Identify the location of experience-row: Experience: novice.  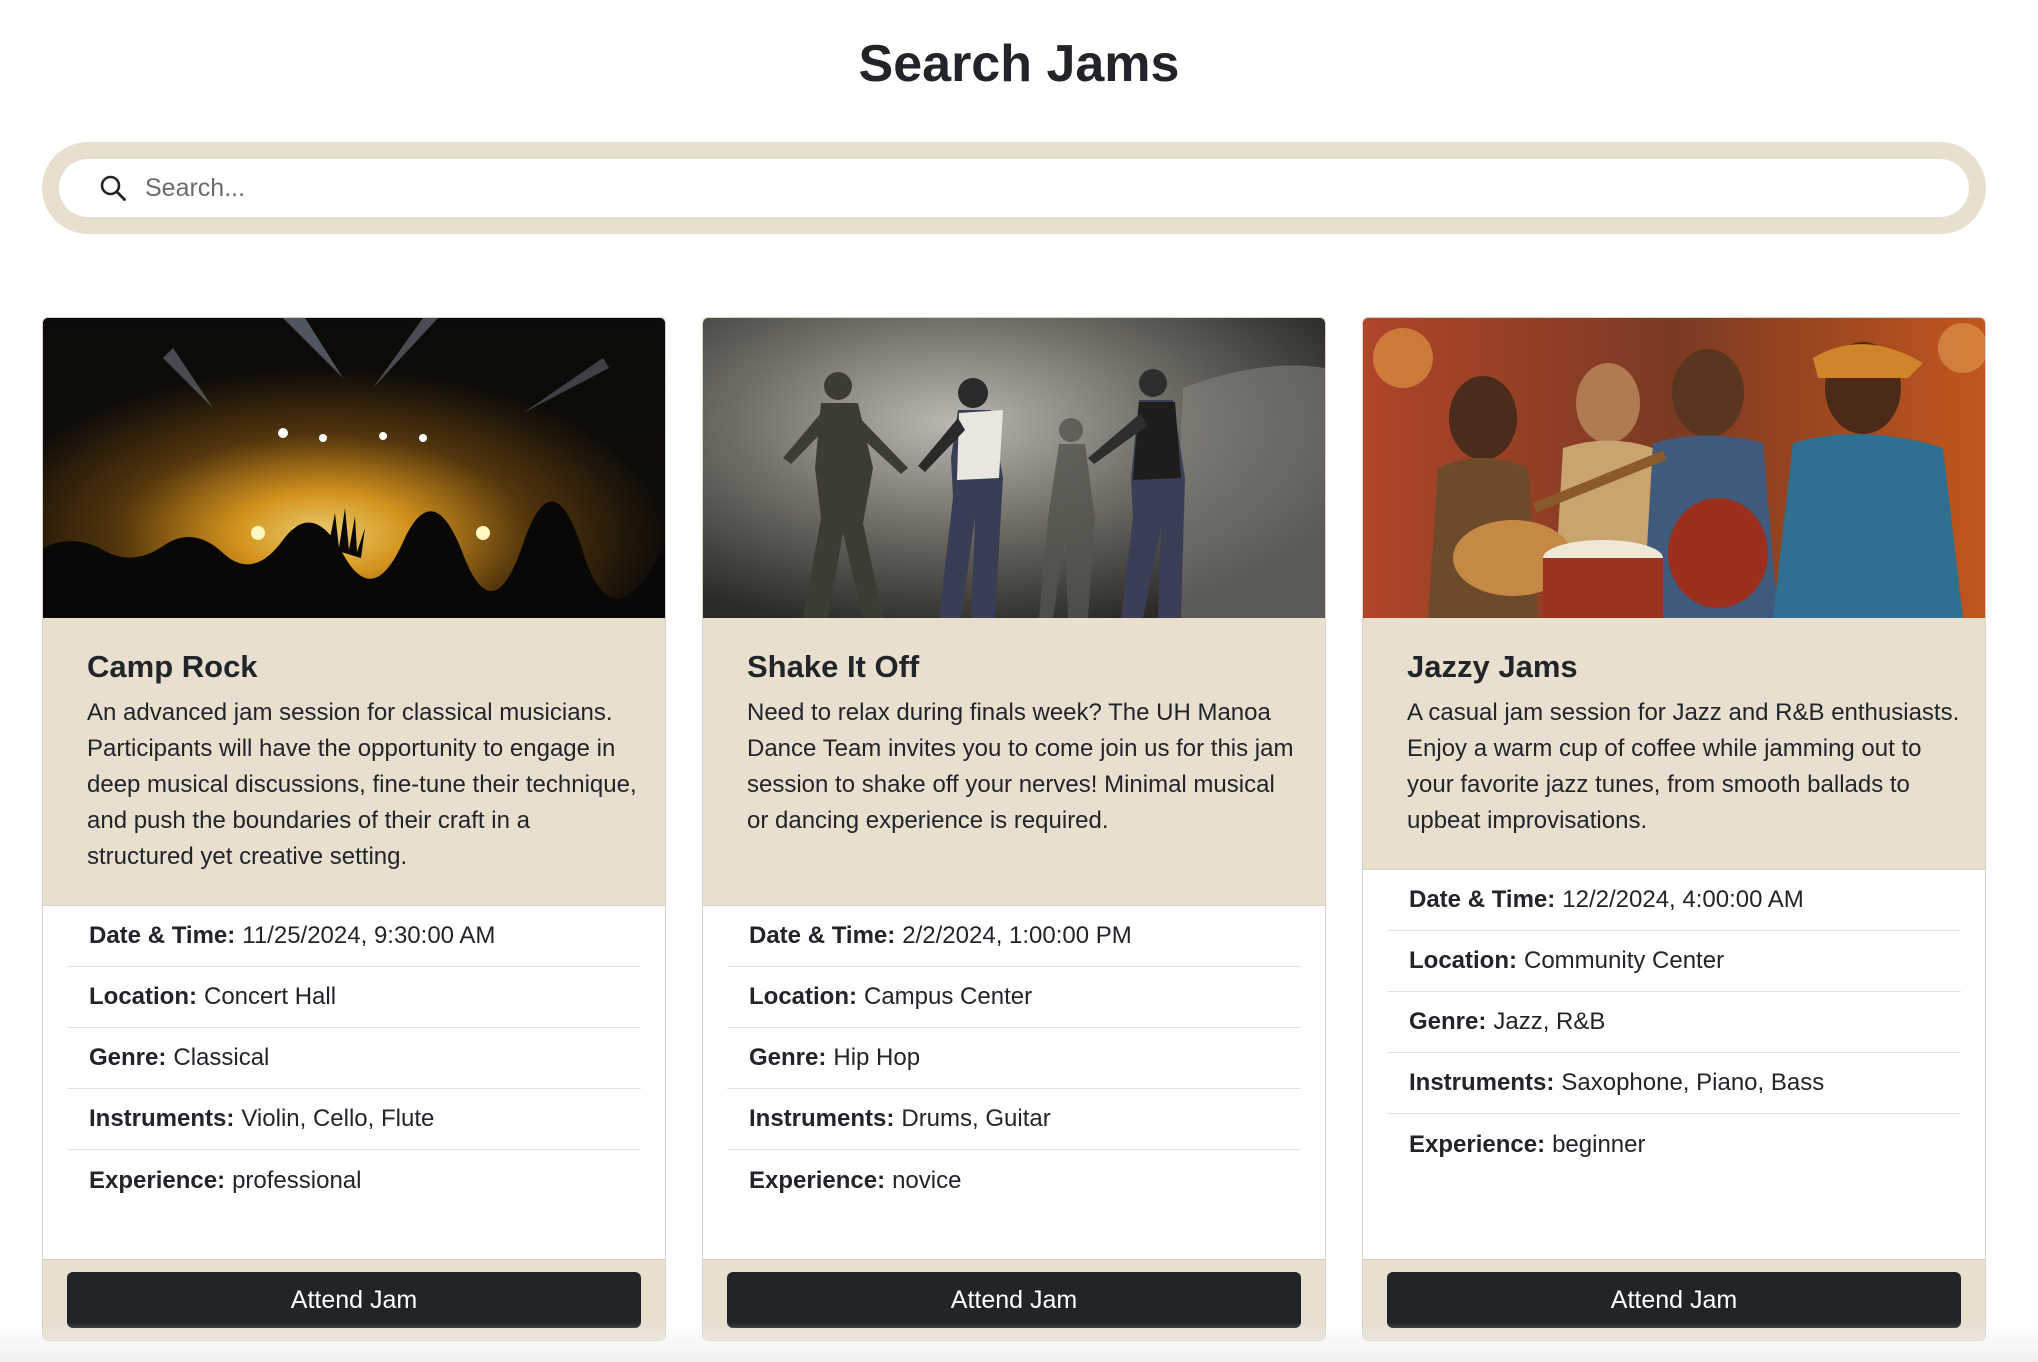
(1014, 1180).